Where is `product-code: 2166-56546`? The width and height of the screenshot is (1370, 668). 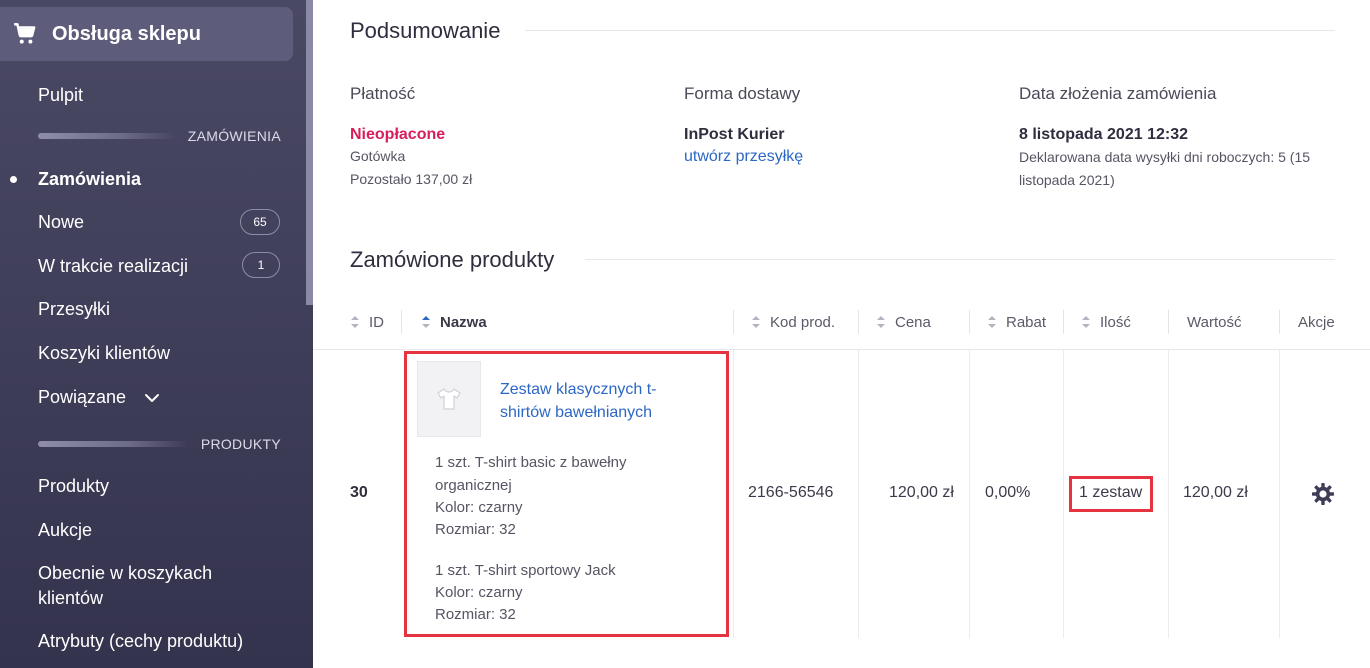 product-code: 2166-56546 is located at coordinates (791, 492).